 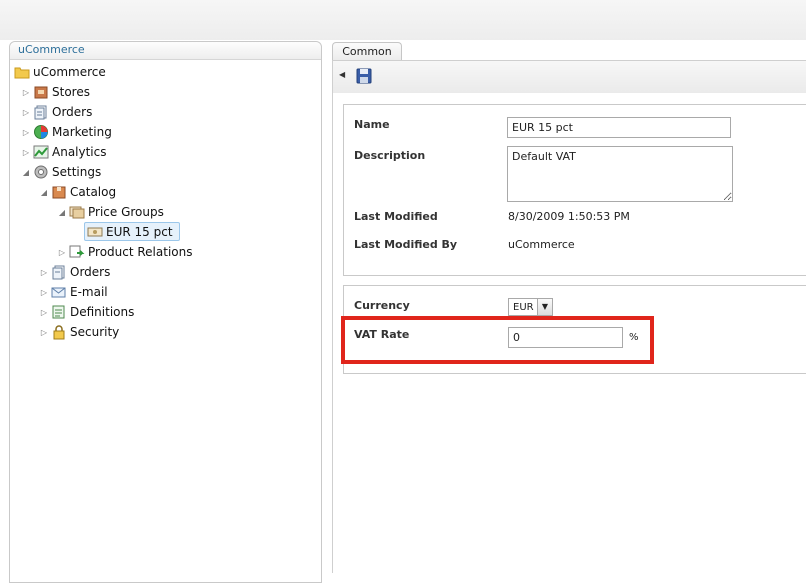 What do you see at coordinates (140, 252) in the screenshot?
I see `tree-item-label: Product Relations` at bounding box center [140, 252].